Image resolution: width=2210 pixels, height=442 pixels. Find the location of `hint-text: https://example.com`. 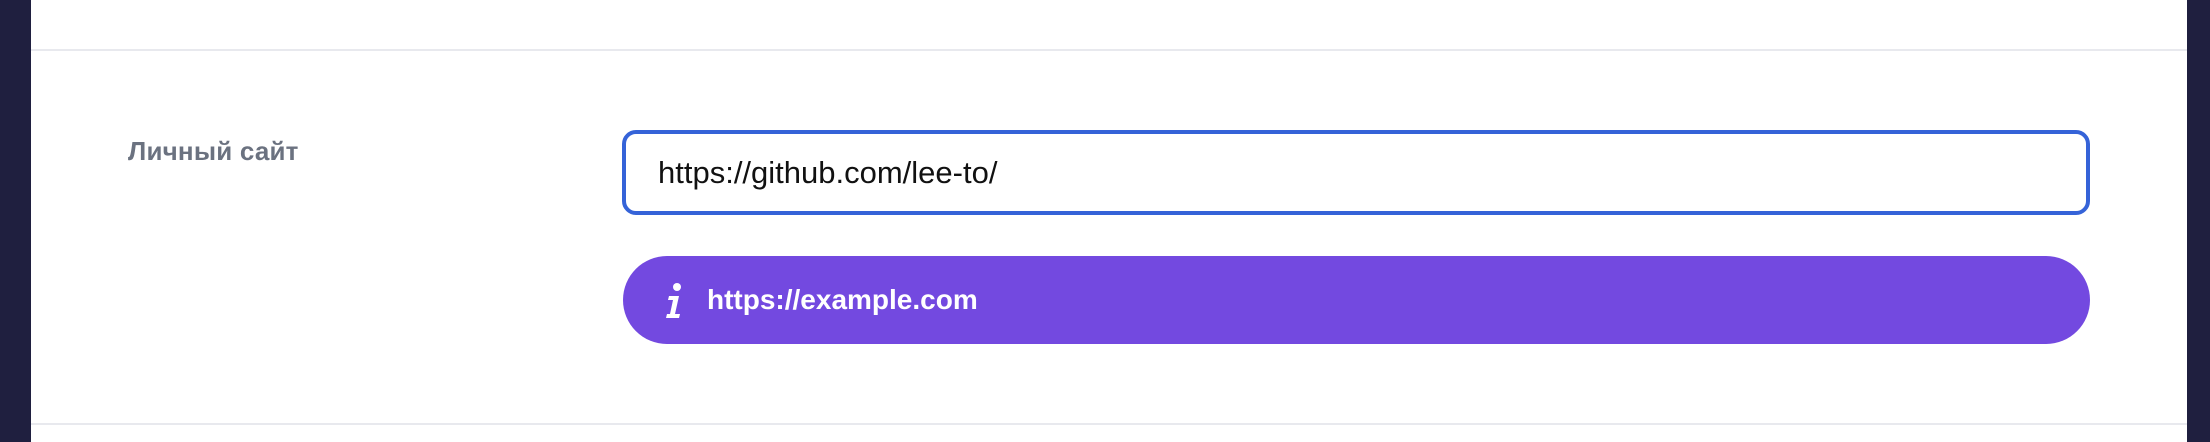

hint-text: https://example.com is located at coordinates (842, 299).